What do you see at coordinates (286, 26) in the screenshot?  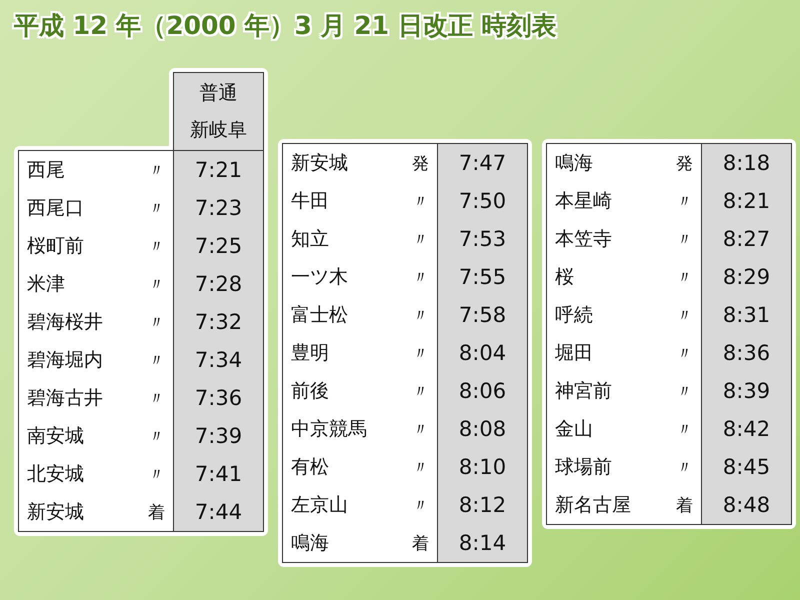 I see `page-title: 平成 12 年（2000 年）3 月 21 日改正 時刻表` at bounding box center [286, 26].